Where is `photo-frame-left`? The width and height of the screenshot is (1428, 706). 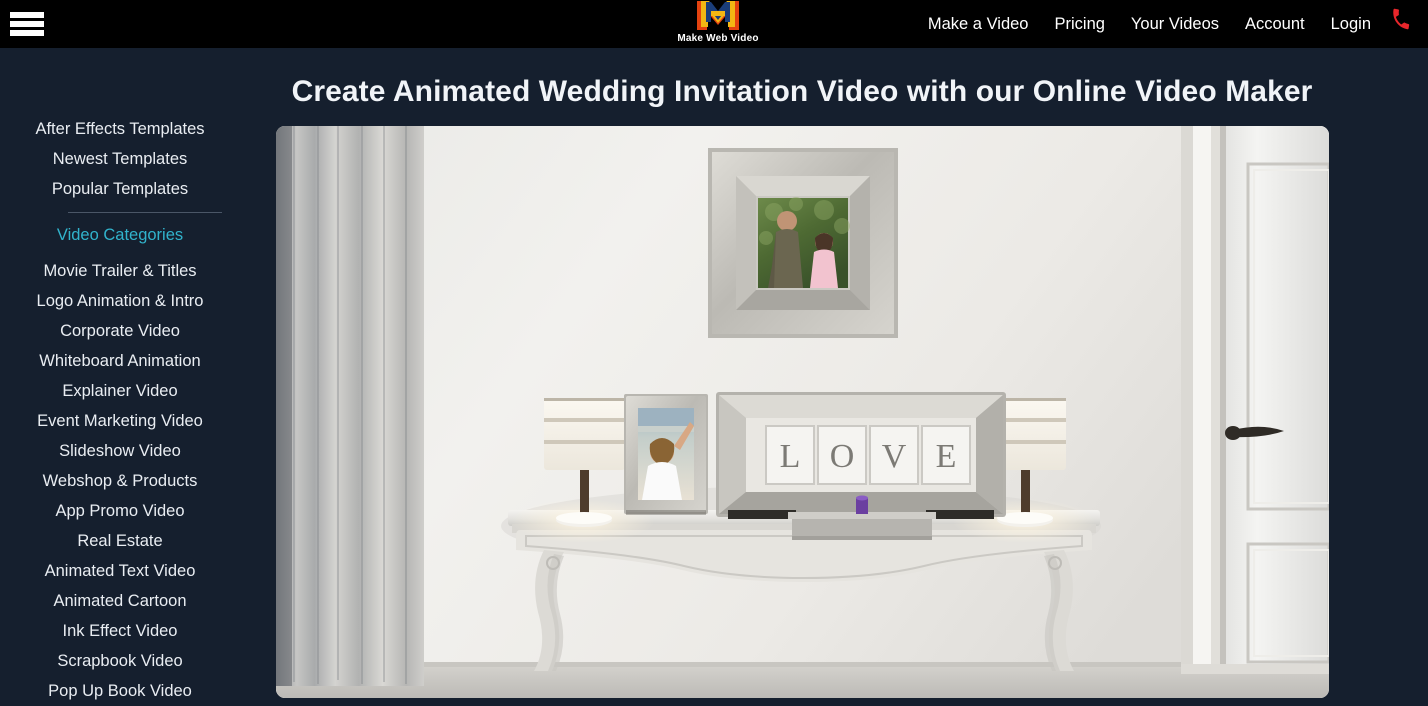 photo-frame-left is located at coordinates (666, 454).